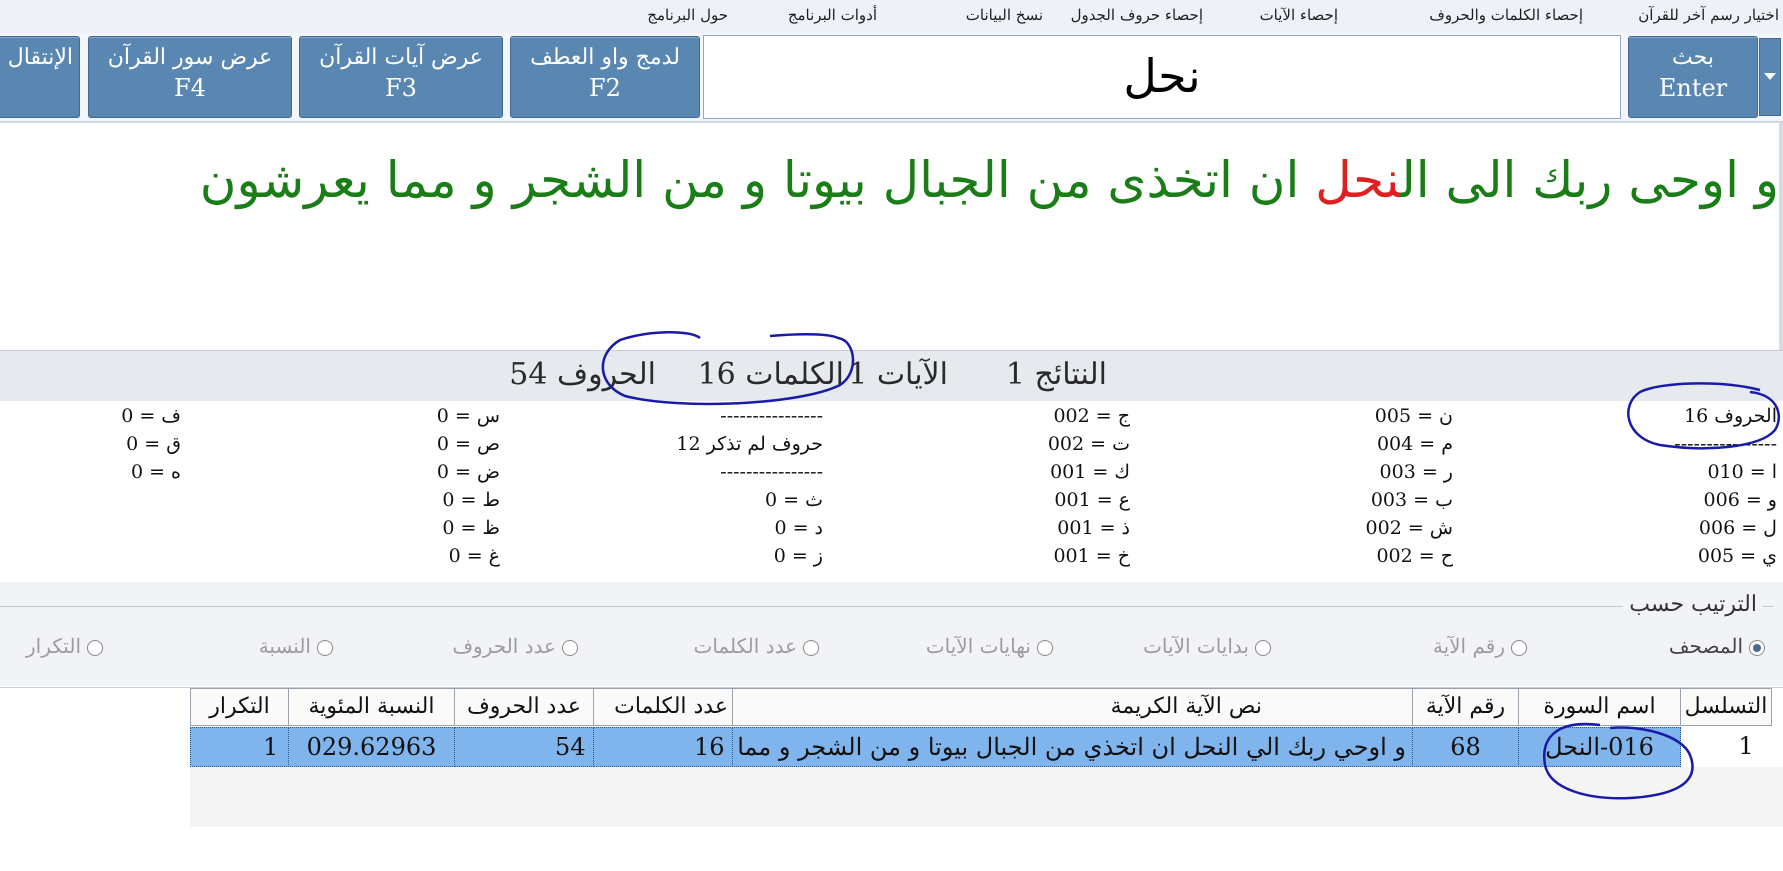 This screenshot has width=1783, height=871. Describe the element at coordinates (471, 528) in the screenshot. I see `stat-item: ظ = 0` at that location.